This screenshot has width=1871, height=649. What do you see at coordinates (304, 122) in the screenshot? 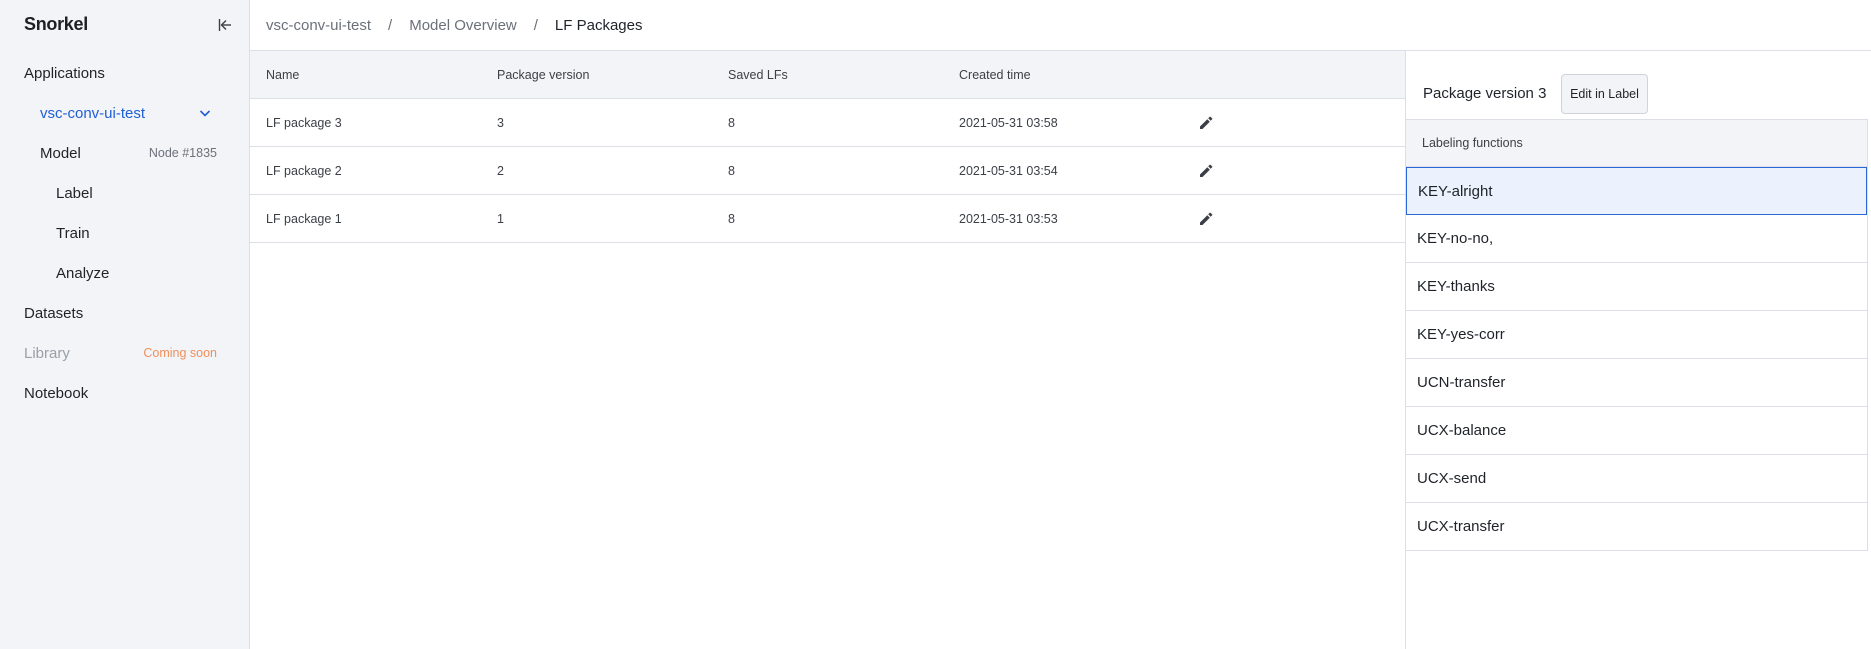
I see `package-name: LF package 3` at bounding box center [304, 122].